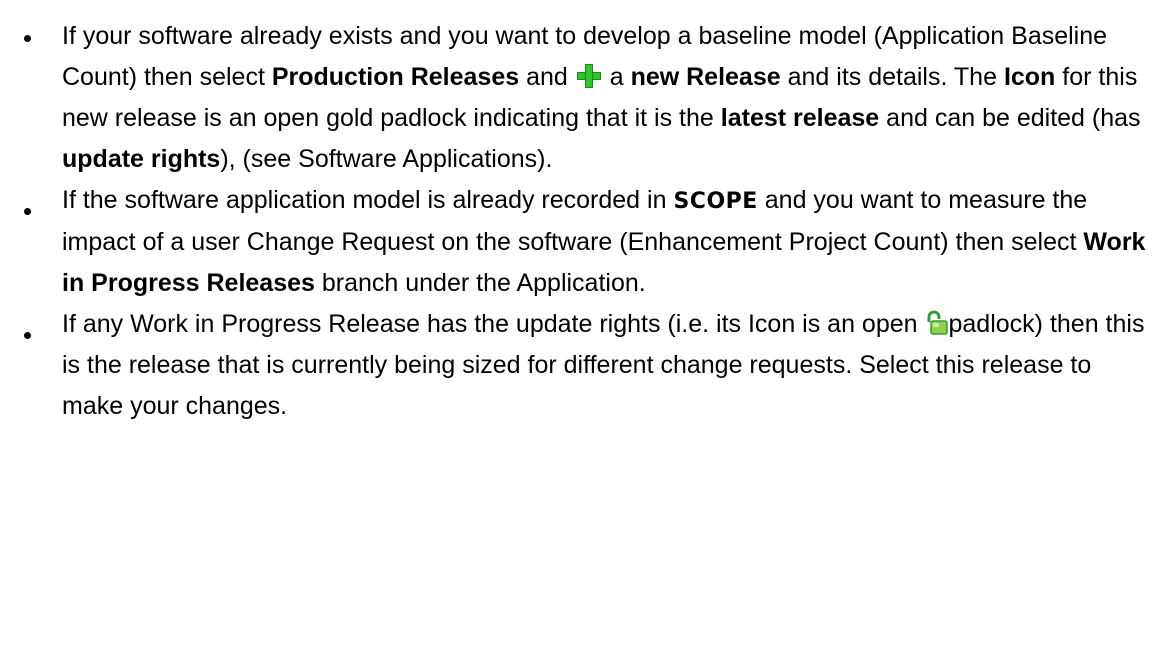 The height and width of the screenshot is (664, 1173). What do you see at coordinates (547, 77) in the screenshot?
I see `text-segment: and` at bounding box center [547, 77].